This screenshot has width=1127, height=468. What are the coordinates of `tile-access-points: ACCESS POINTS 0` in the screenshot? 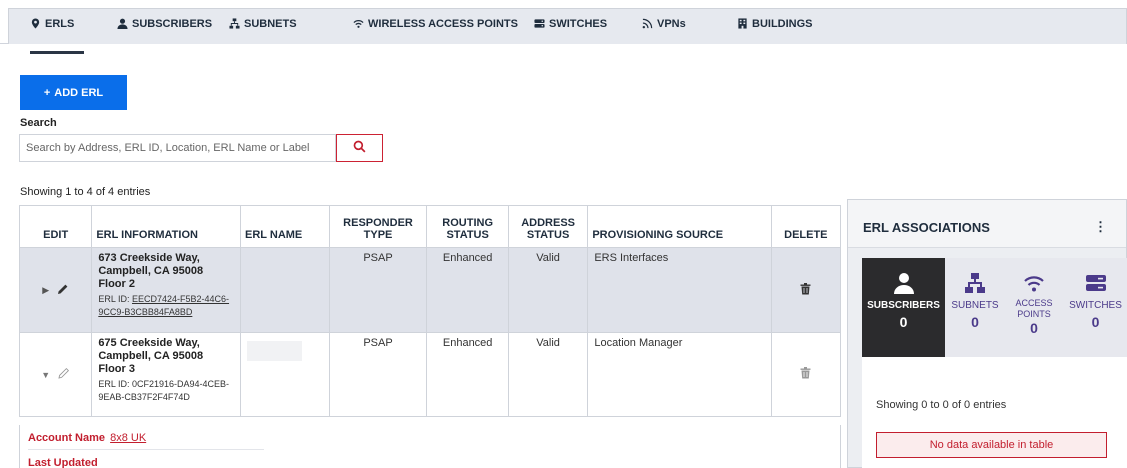 It's located at (1034, 307).